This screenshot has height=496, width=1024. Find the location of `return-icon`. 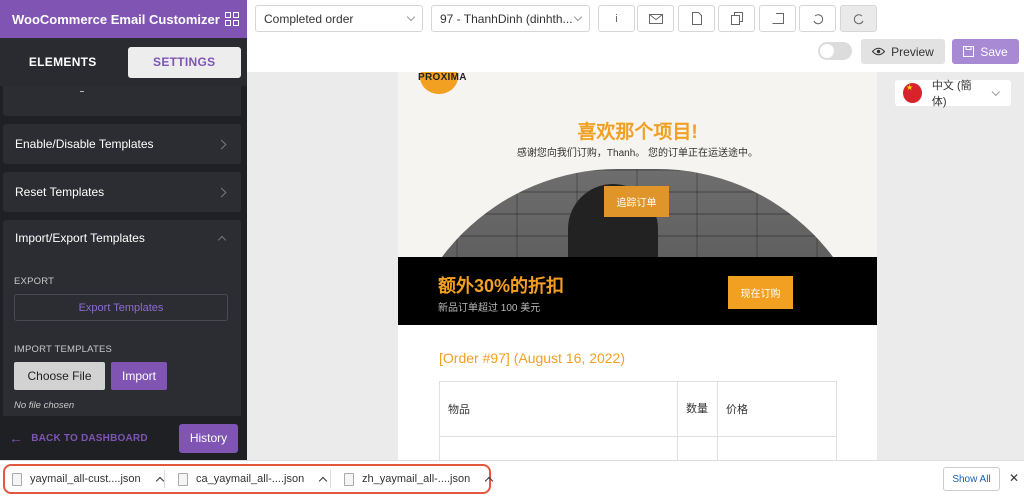

return-icon is located at coordinates (778, 18).